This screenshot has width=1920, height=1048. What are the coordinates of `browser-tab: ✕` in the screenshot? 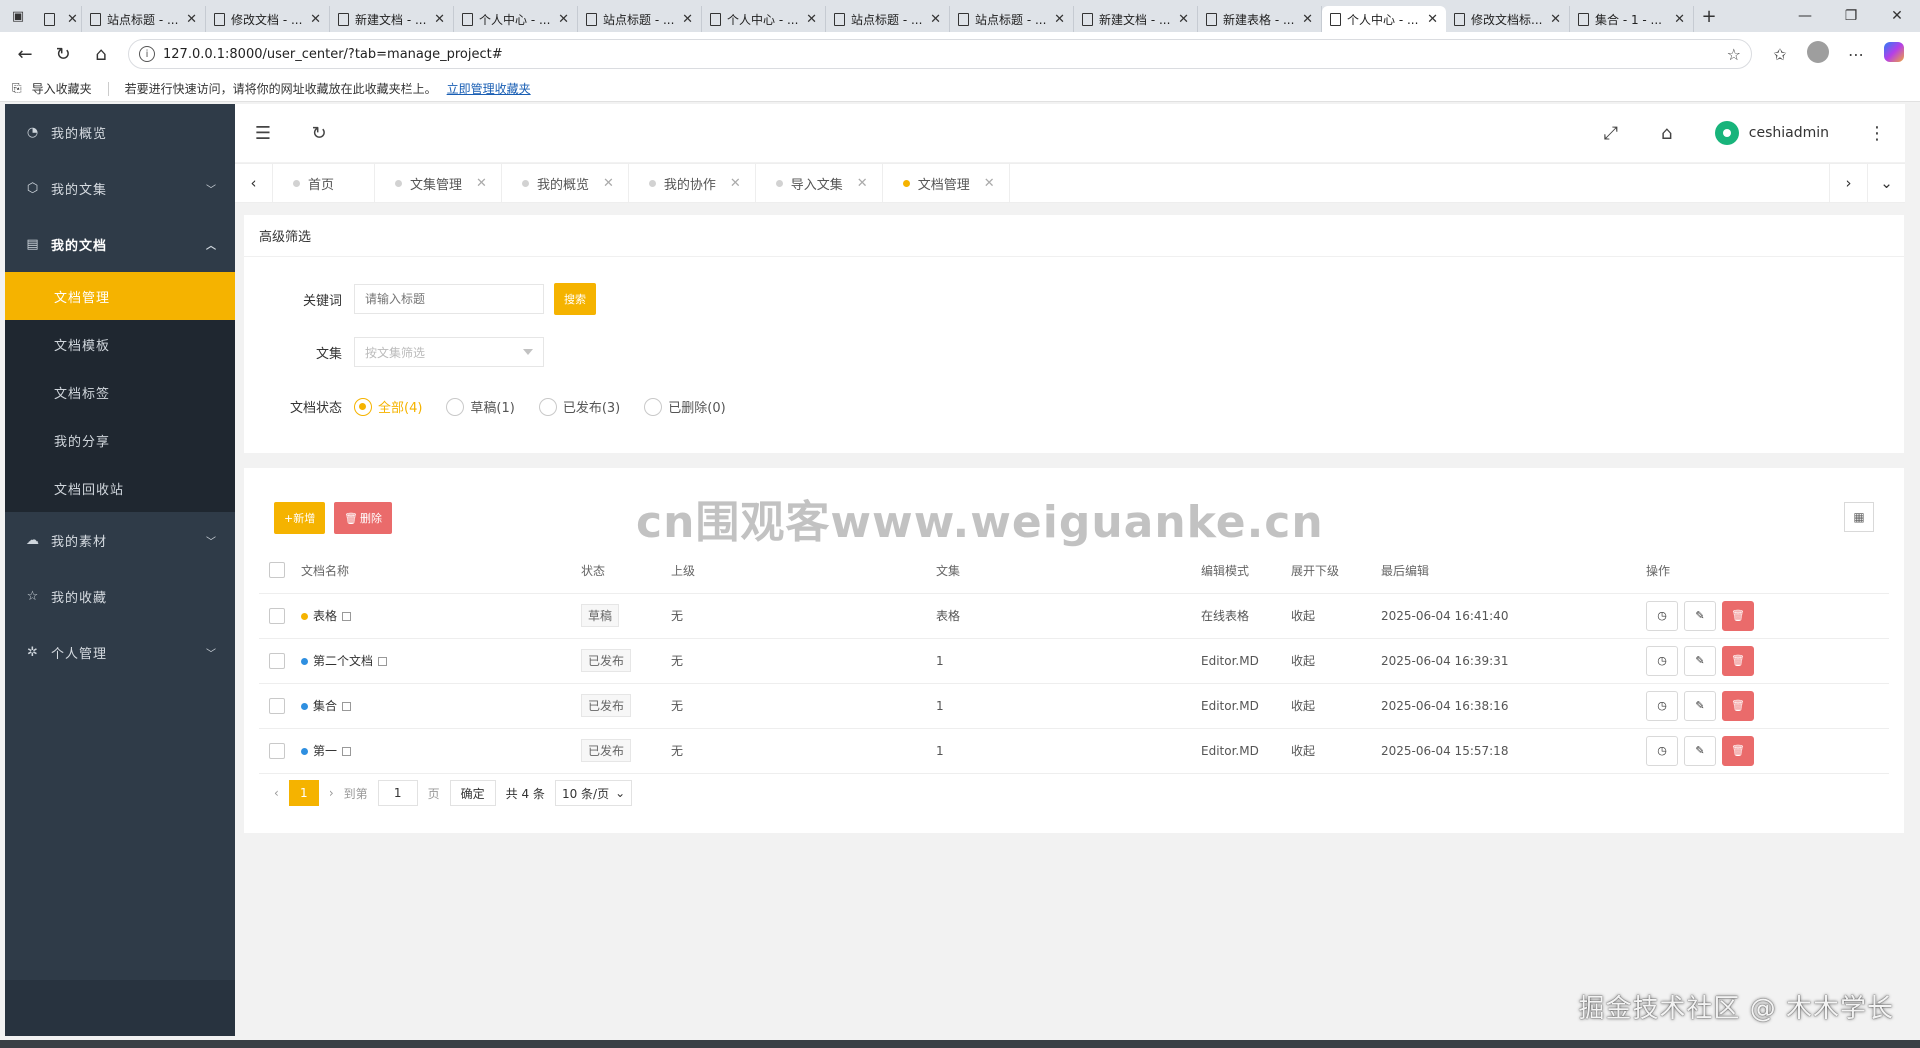 It's located at (59, 19).